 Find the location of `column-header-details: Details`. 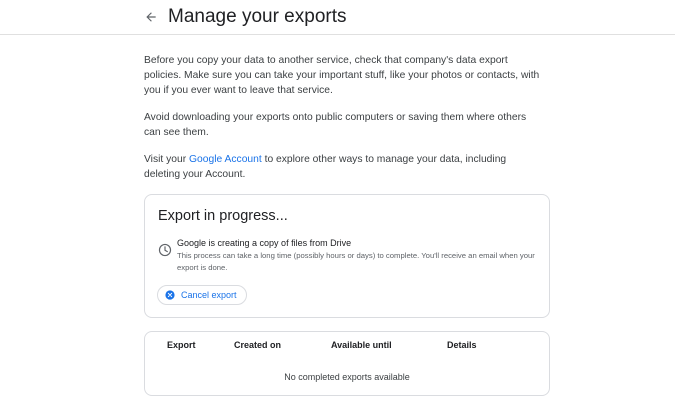

column-header-details: Details is located at coordinates (462, 345).